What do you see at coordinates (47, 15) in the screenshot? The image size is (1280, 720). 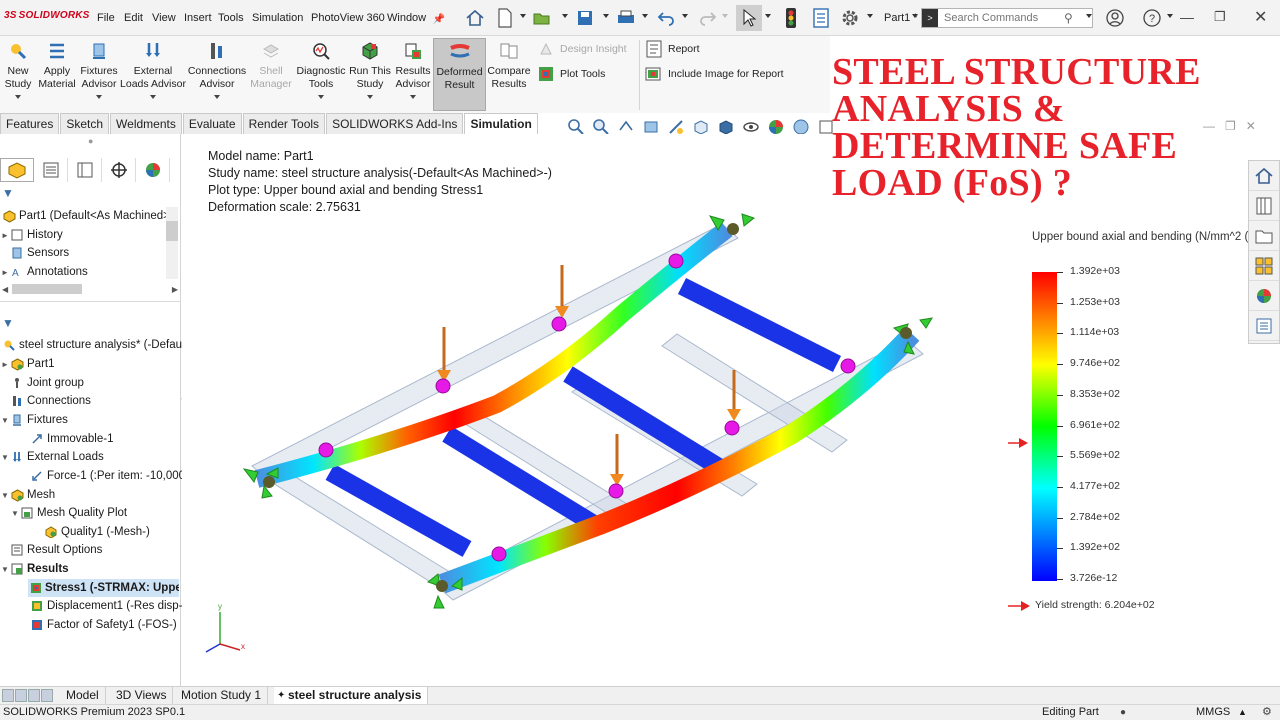 I see `solidworks-logo: 3S SOLIDWORKS` at bounding box center [47, 15].